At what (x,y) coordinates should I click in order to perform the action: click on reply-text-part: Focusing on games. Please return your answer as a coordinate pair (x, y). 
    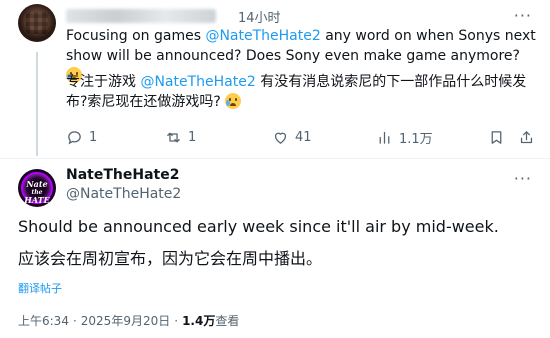
    Looking at the image, I should click on (136, 36).